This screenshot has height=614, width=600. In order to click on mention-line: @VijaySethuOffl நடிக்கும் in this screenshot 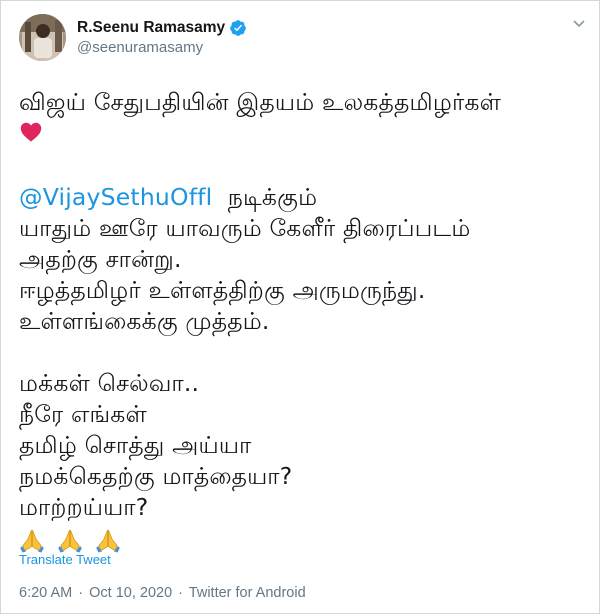, I will do `click(304, 197)`.